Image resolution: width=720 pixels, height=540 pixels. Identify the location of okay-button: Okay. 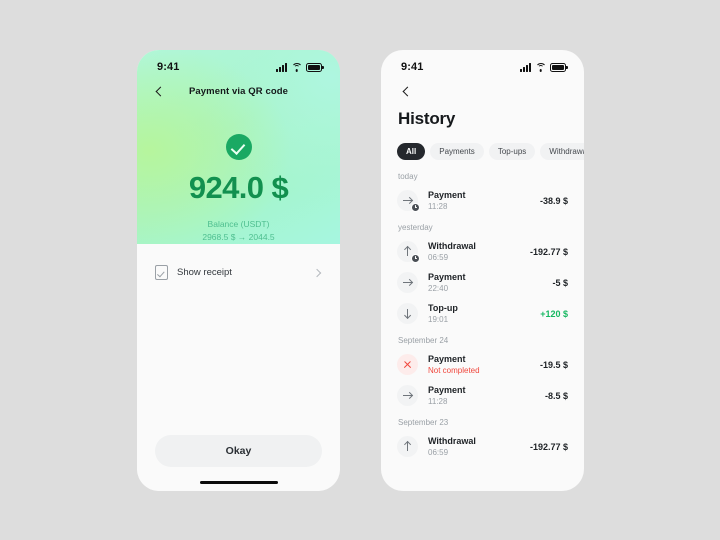
(238, 450).